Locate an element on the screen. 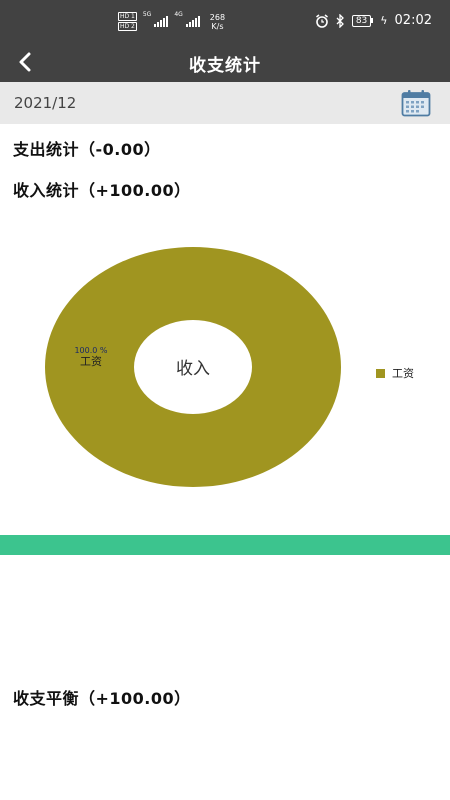 The width and height of the screenshot is (450, 800). title-bar: 收支统计 is located at coordinates (225, 62).